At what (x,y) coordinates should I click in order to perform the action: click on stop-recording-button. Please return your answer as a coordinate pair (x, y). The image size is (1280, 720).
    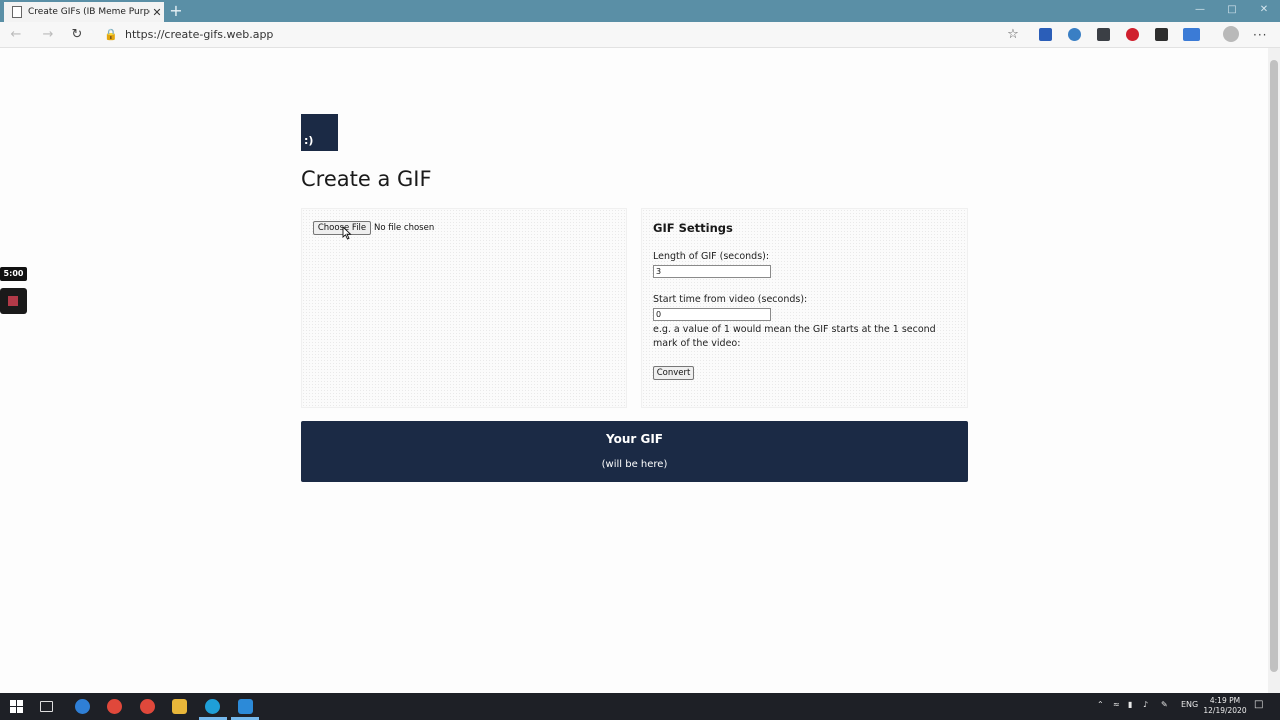
    Looking at the image, I should click on (13, 301).